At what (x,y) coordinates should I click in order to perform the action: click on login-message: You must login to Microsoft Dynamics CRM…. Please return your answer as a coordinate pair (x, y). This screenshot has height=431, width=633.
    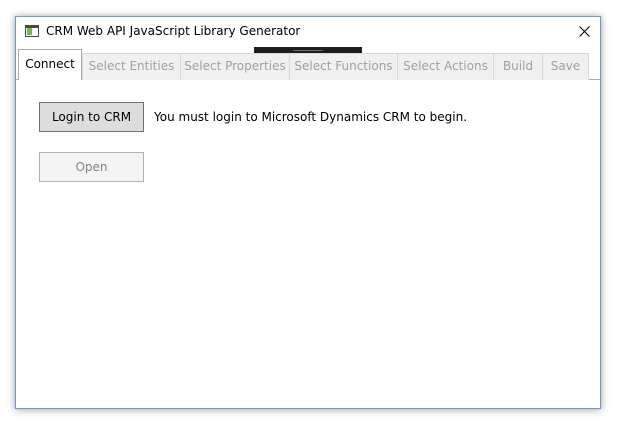
    Looking at the image, I should click on (311, 117).